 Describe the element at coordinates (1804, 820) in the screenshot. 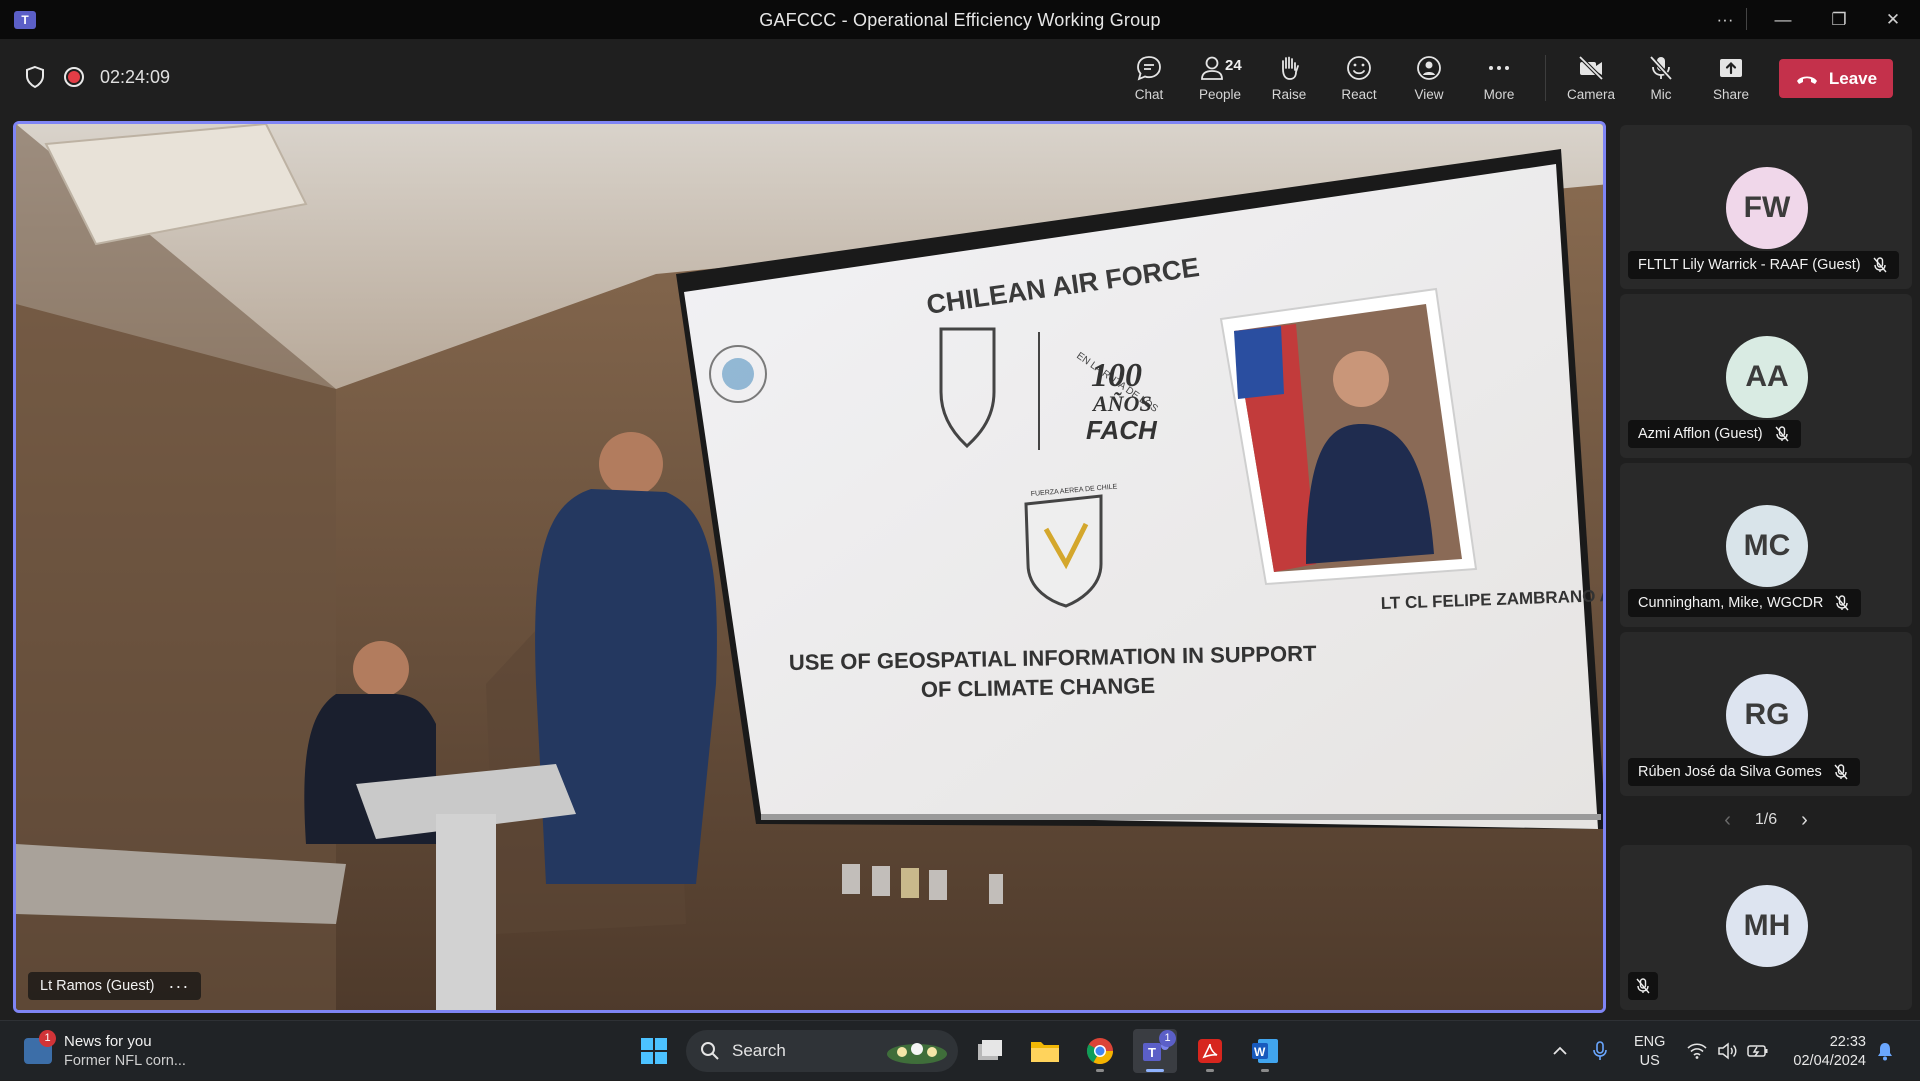

I see `next-page-icon: ›` at that location.